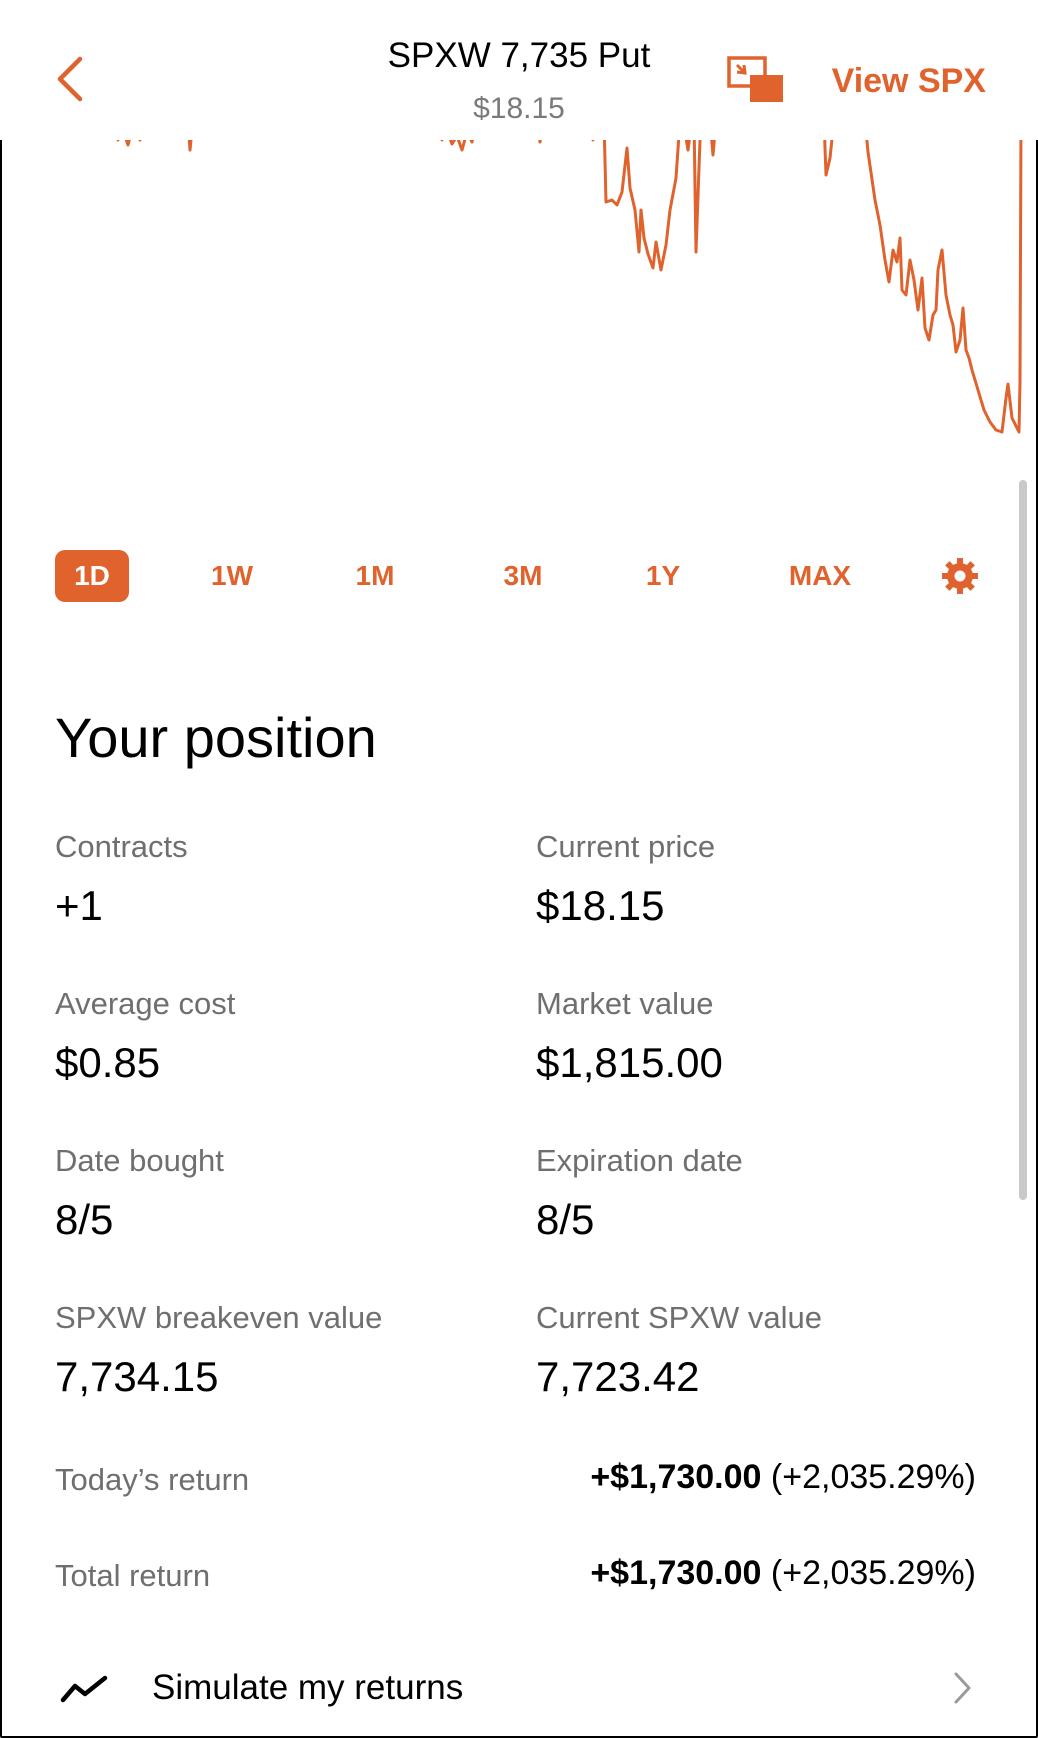 The image size is (1038, 1738). I want to click on breakeven-value: 7,734.15, so click(137, 1376).